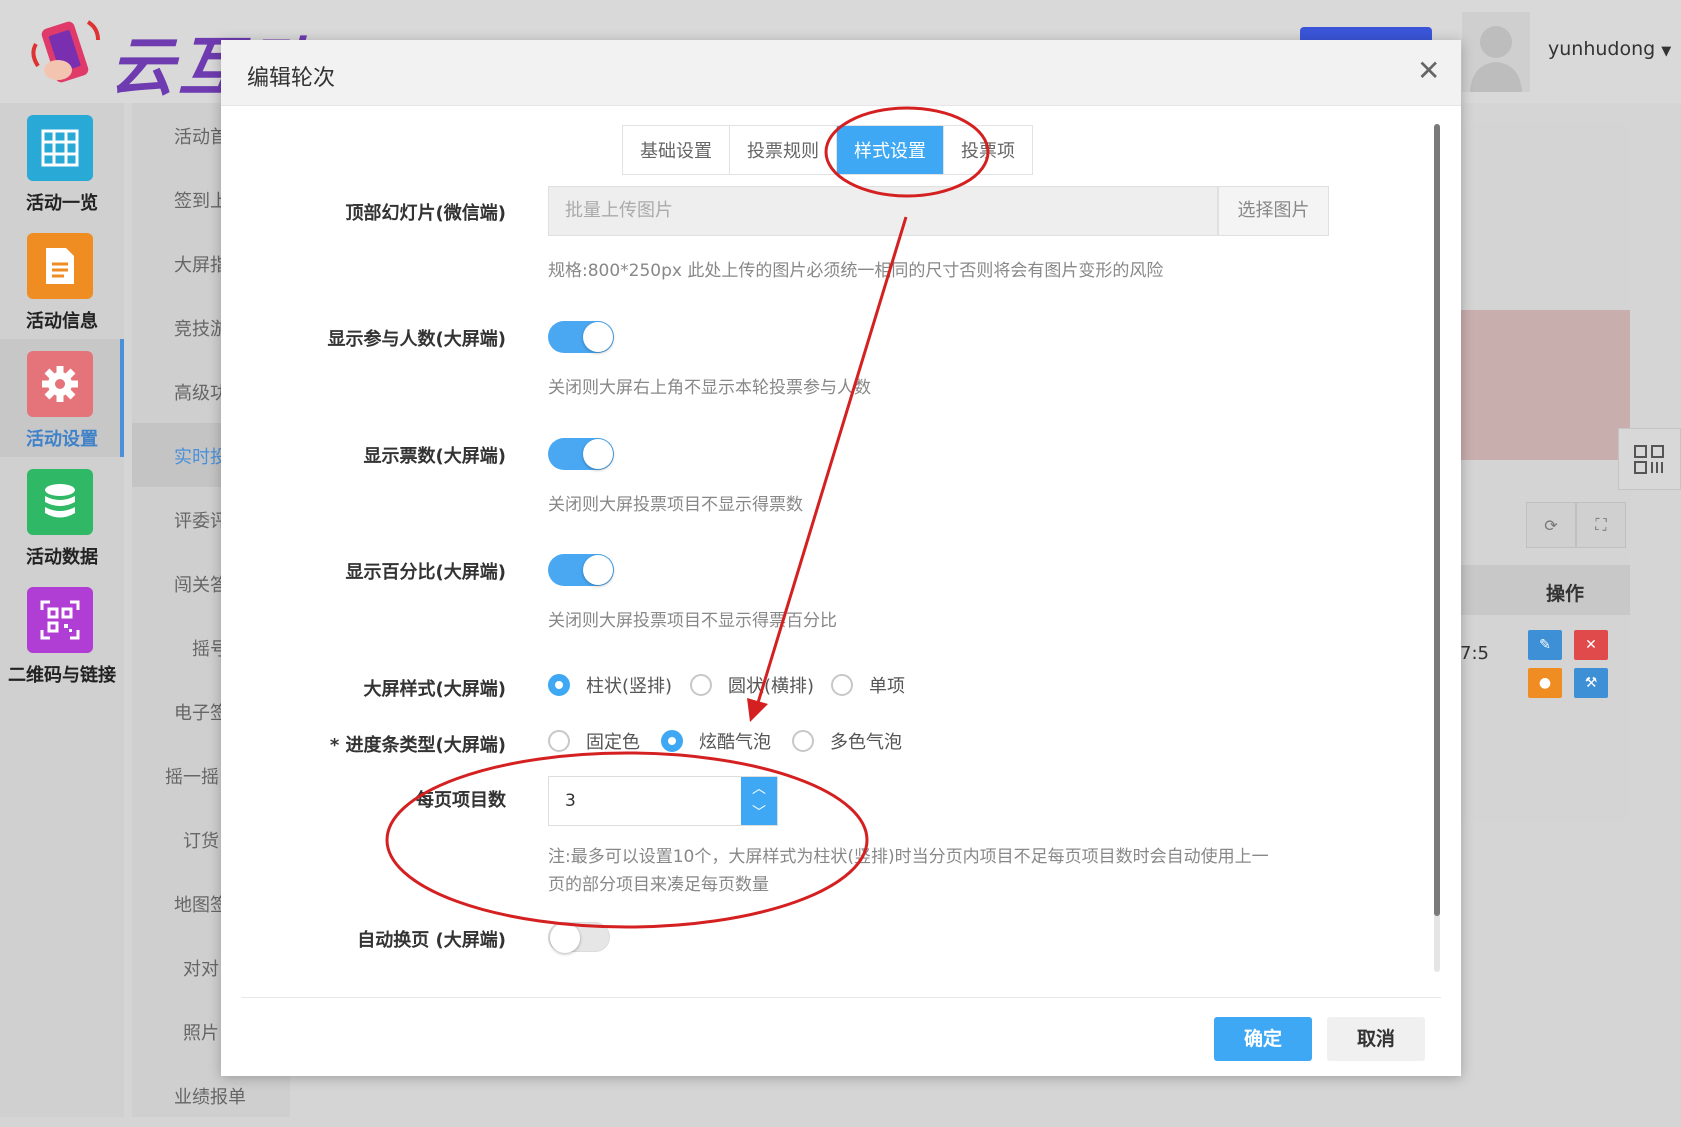 This screenshot has height=1127, width=1681. I want to click on nav-item-activity-list: 活动一览, so click(62, 162).